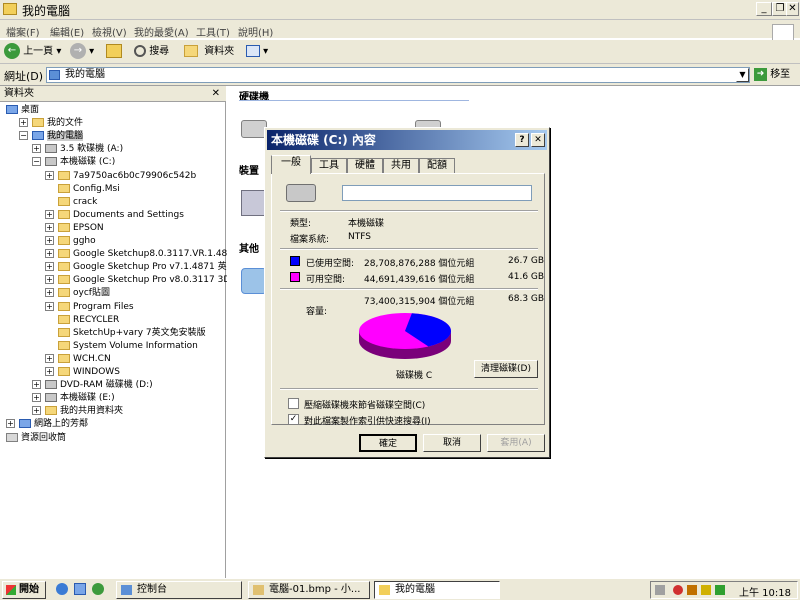 Image resolution: width=800 pixels, height=600 pixels. What do you see at coordinates (82, 320) in the screenshot?
I see `tree-item: RECYCLER` at bounding box center [82, 320].